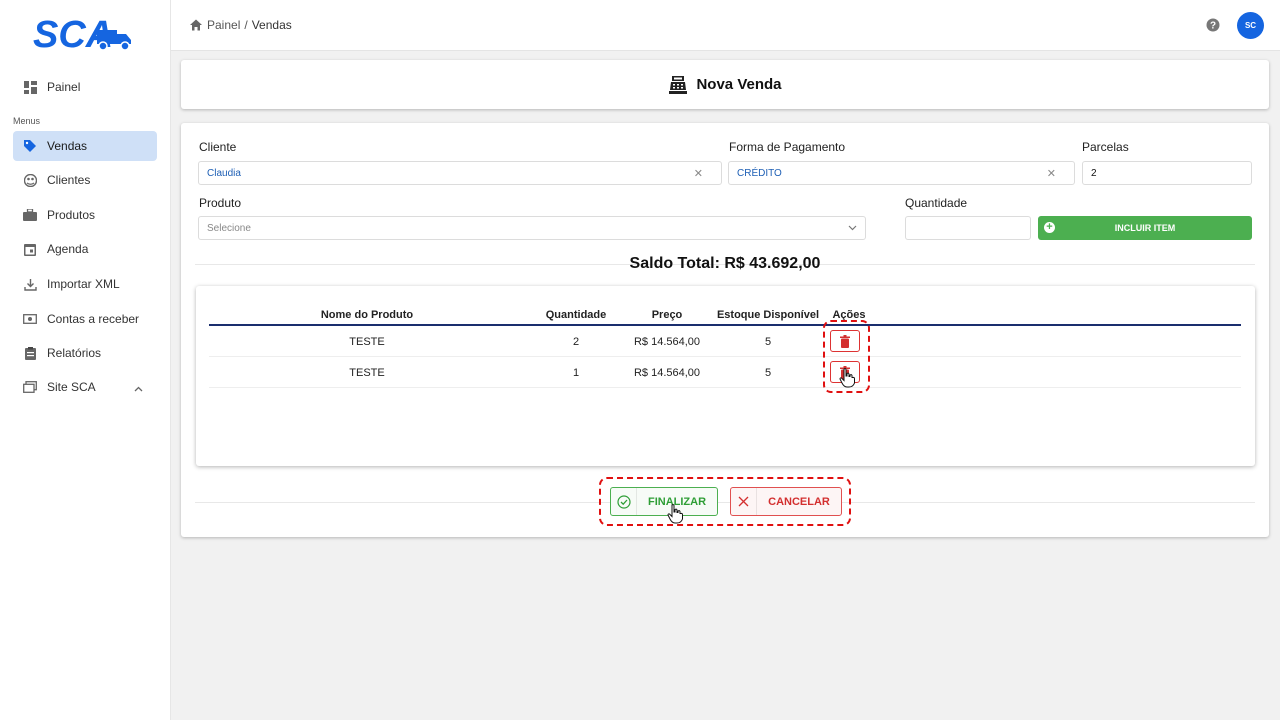  Describe the element at coordinates (71, 215) in the screenshot. I see `sidebar-item-label: Produtos` at that location.